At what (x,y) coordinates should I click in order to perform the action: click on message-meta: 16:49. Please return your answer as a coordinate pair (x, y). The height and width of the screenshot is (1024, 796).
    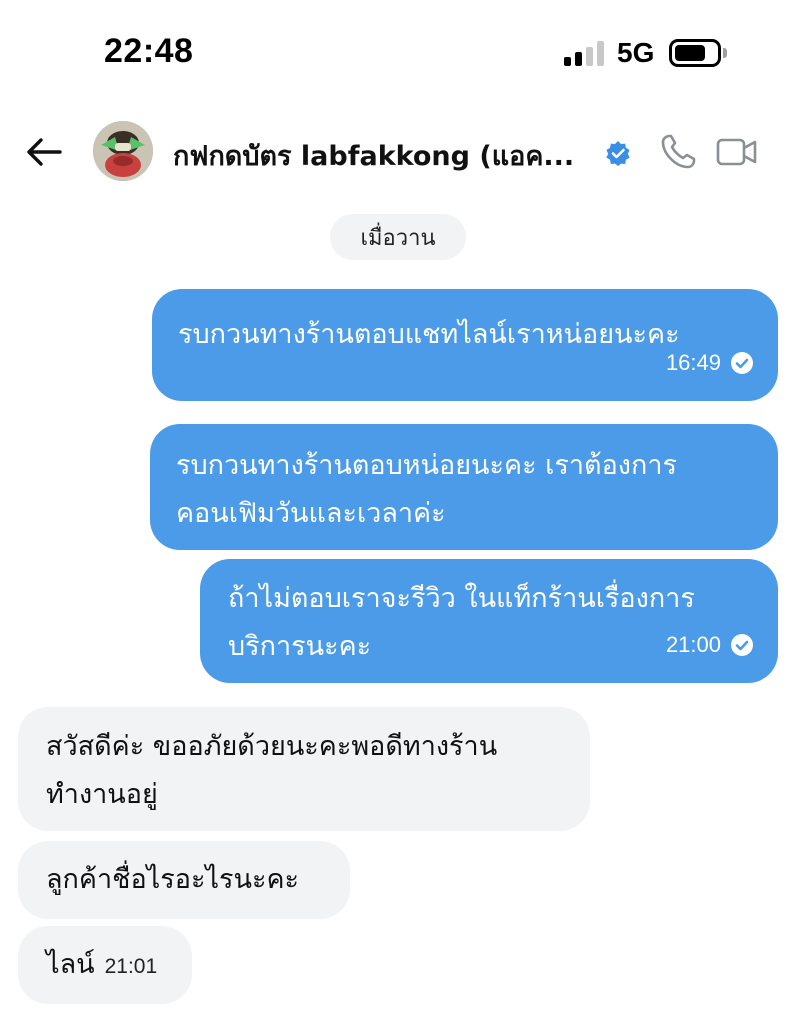
    Looking at the image, I should click on (710, 363).